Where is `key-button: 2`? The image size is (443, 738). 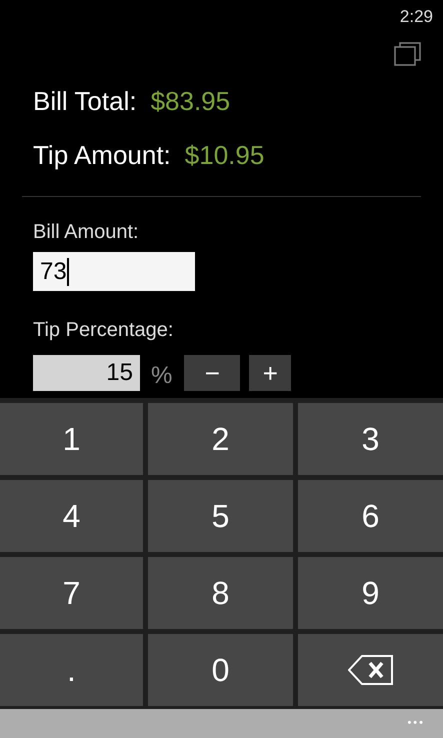 key-button: 2 is located at coordinates (220, 439).